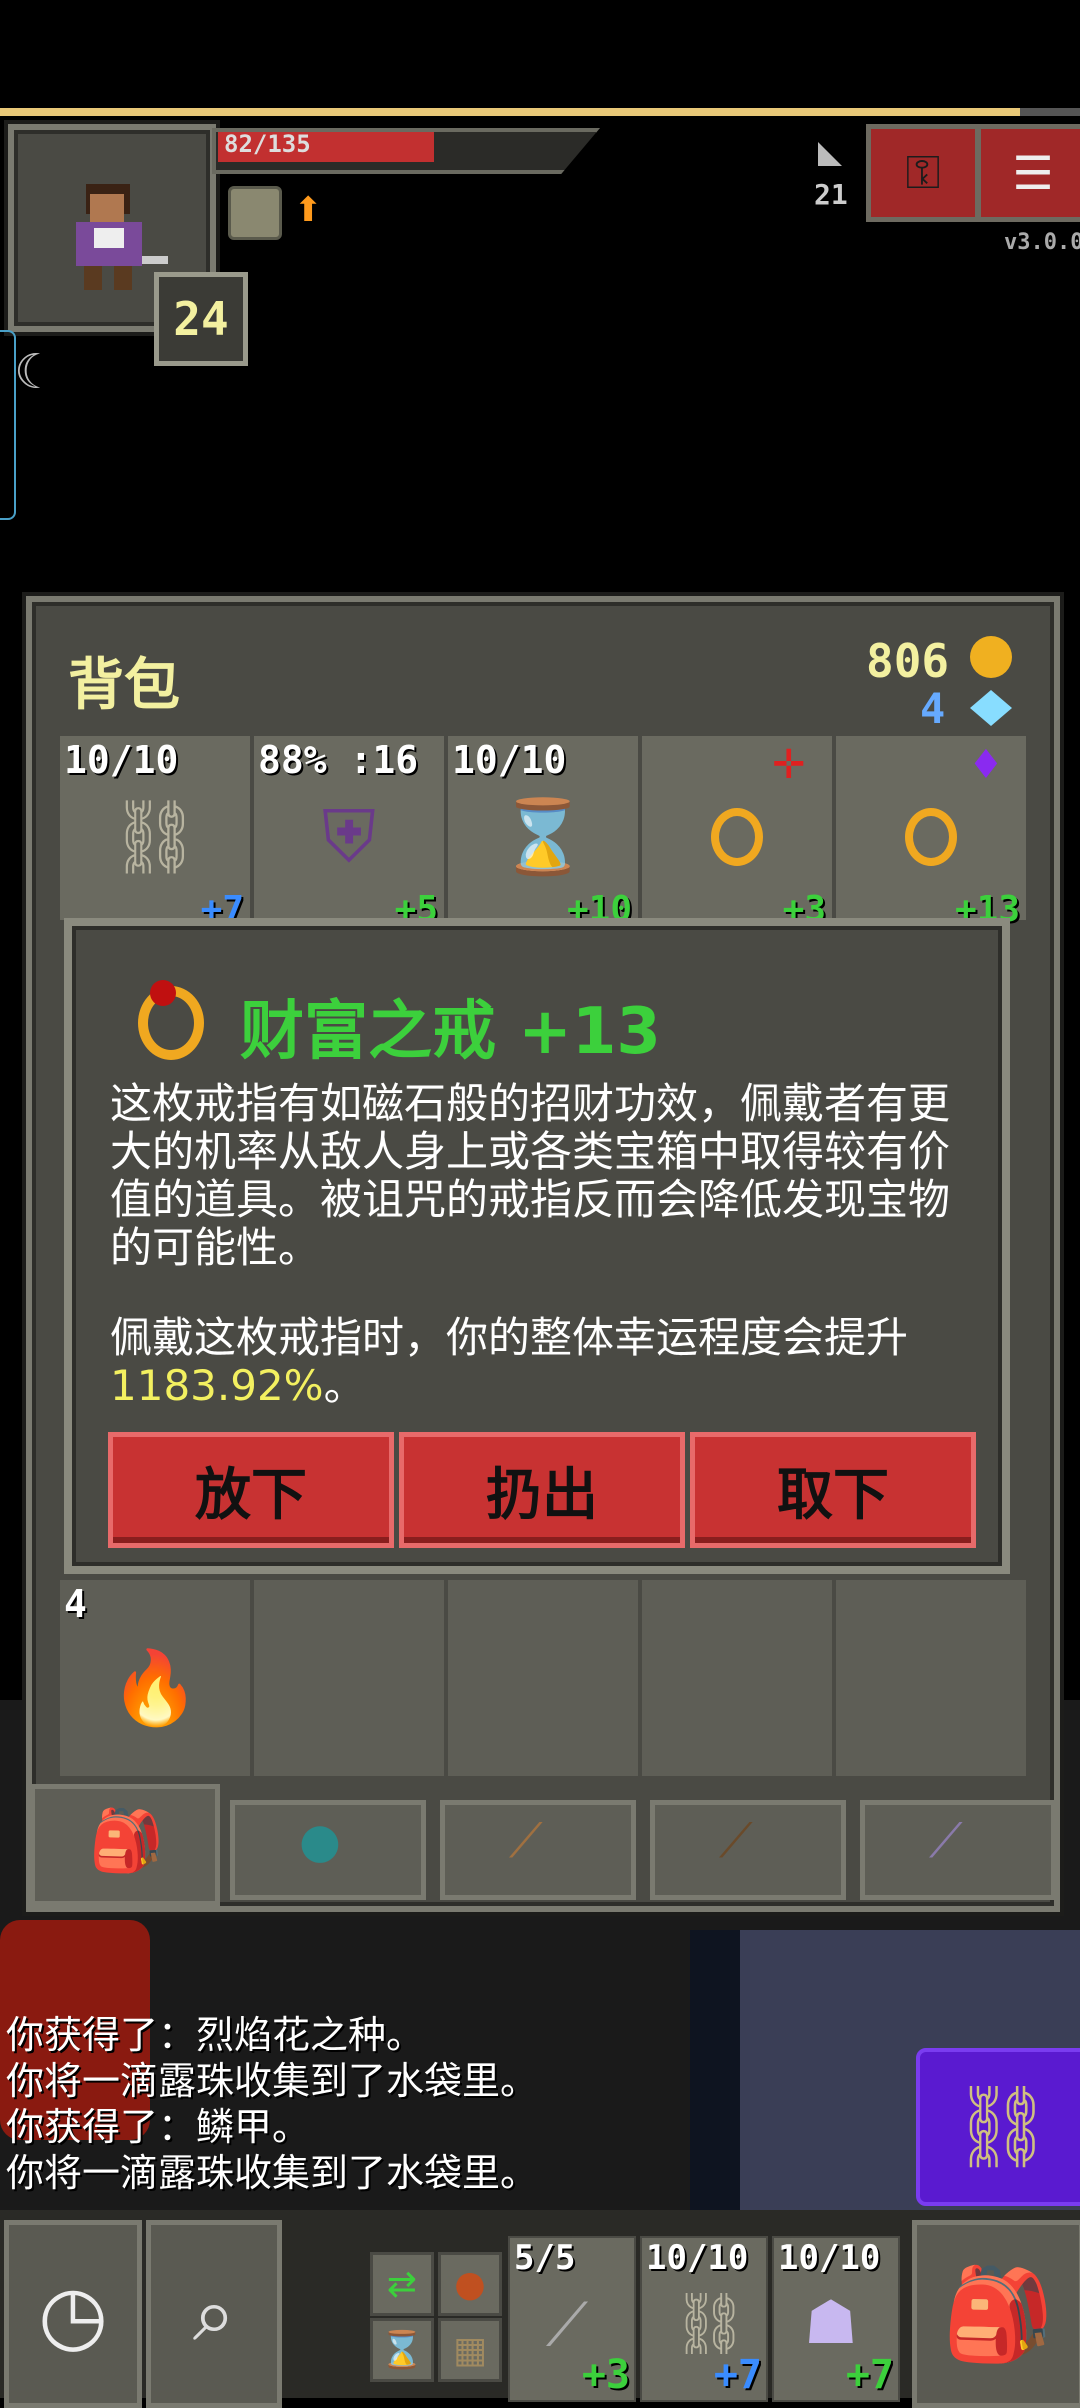 Image resolution: width=1080 pixels, height=2408 pixels. I want to click on effect-value: 1183.92%, so click(217, 1385).